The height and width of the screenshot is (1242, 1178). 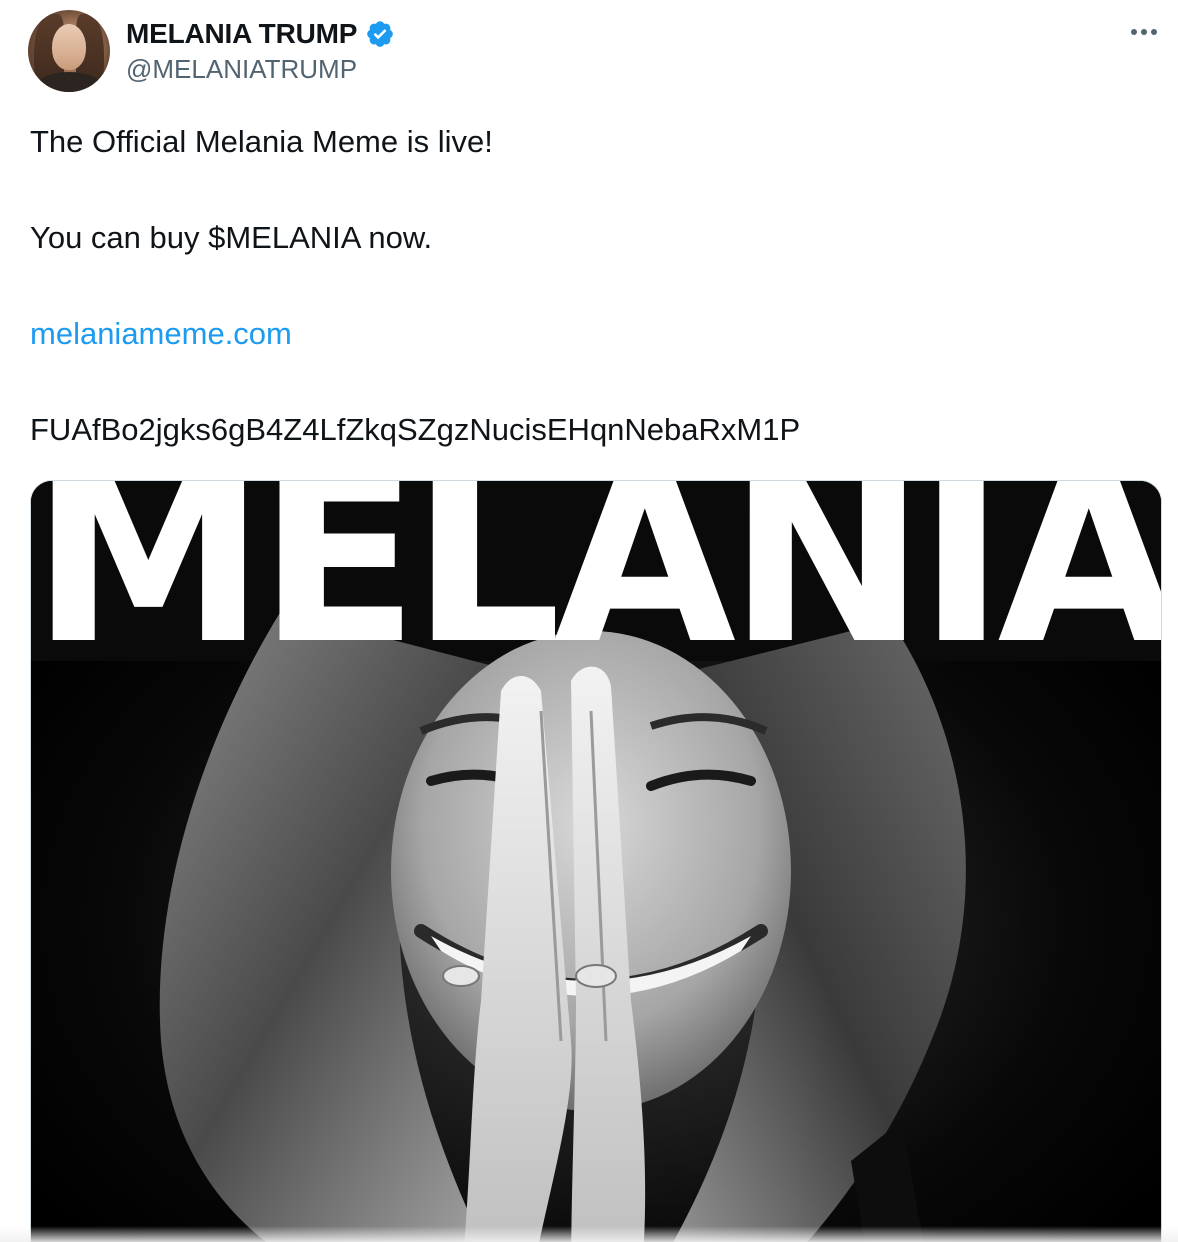 What do you see at coordinates (231, 237) in the screenshot?
I see `tweet-text-line: You can buy $MELANIA now.` at bounding box center [231, 237].